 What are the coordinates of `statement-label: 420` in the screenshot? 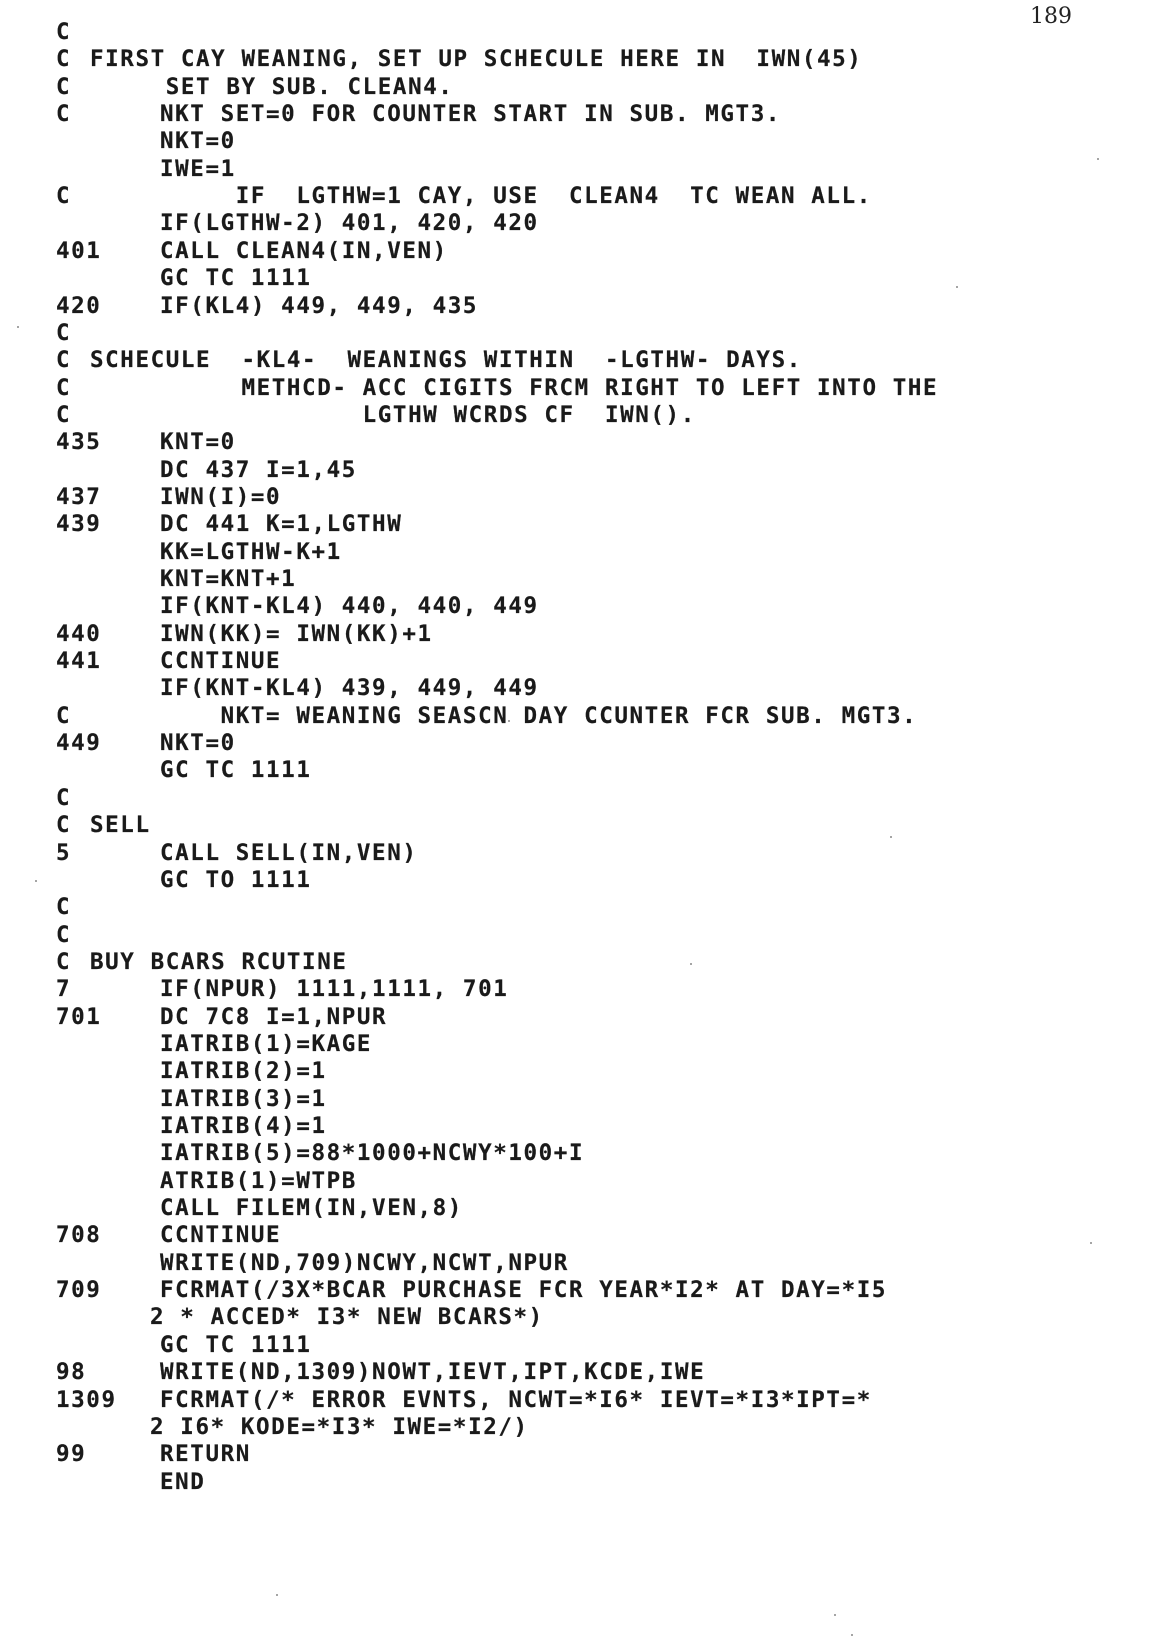 It's located at (79, 305).